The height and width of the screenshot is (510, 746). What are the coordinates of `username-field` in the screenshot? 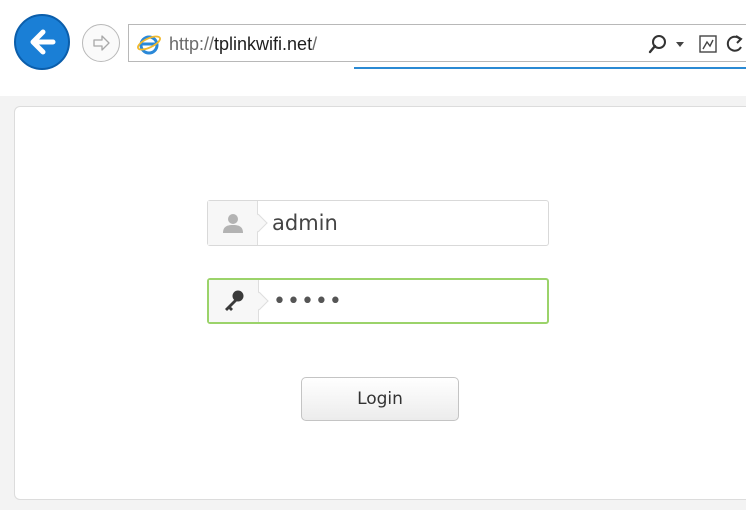 It's located at (378, 223).